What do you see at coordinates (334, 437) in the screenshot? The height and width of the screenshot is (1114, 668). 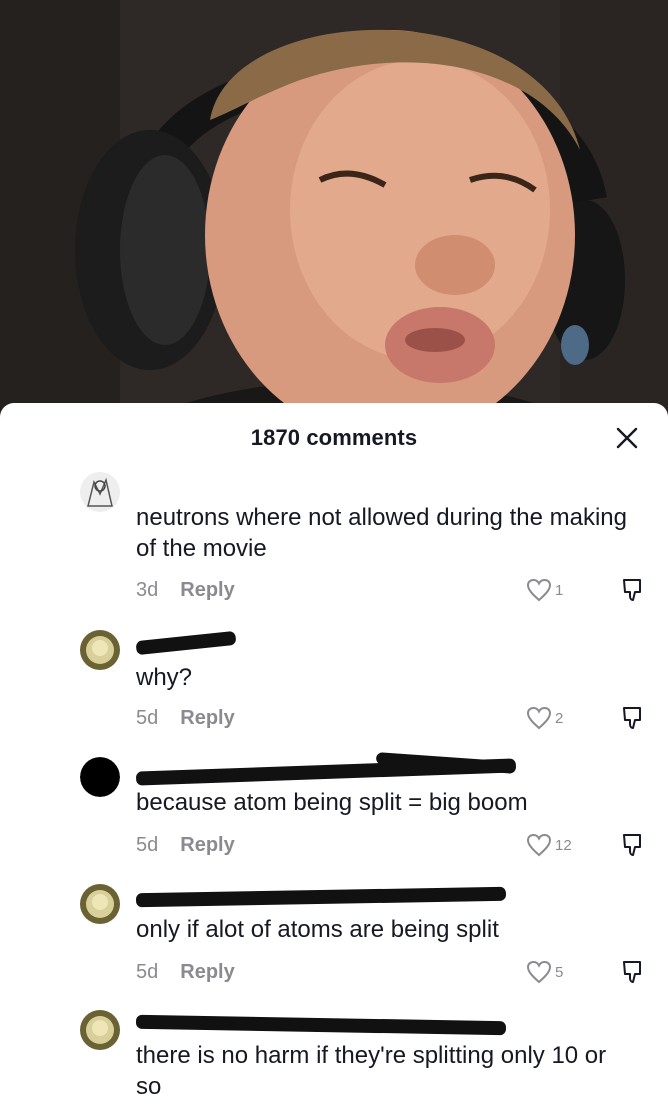 I see `comments-count-title: 1870 comments` at bounding box center [334, 437].